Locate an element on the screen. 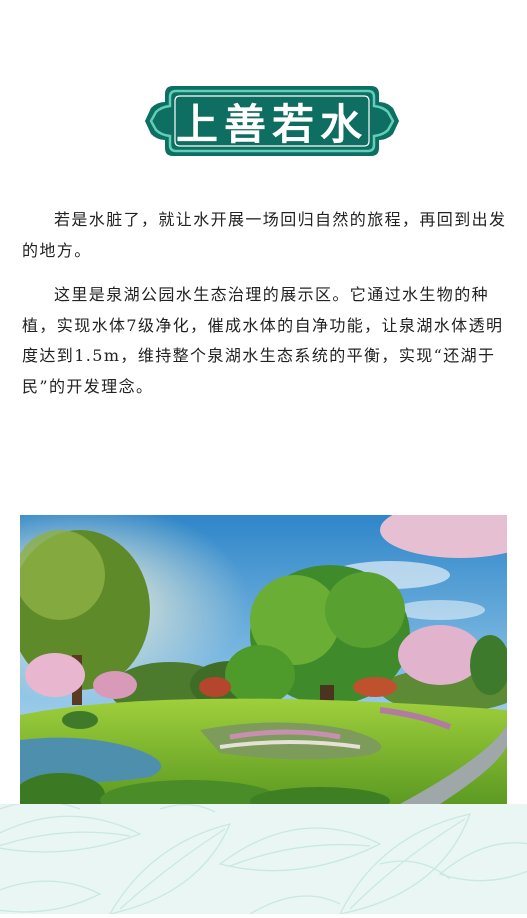  paragraph-1: 若是水脏了，就让水开展一场回归自然的旅程，再回到出发的地方。 is located at coordinates (264, 235).